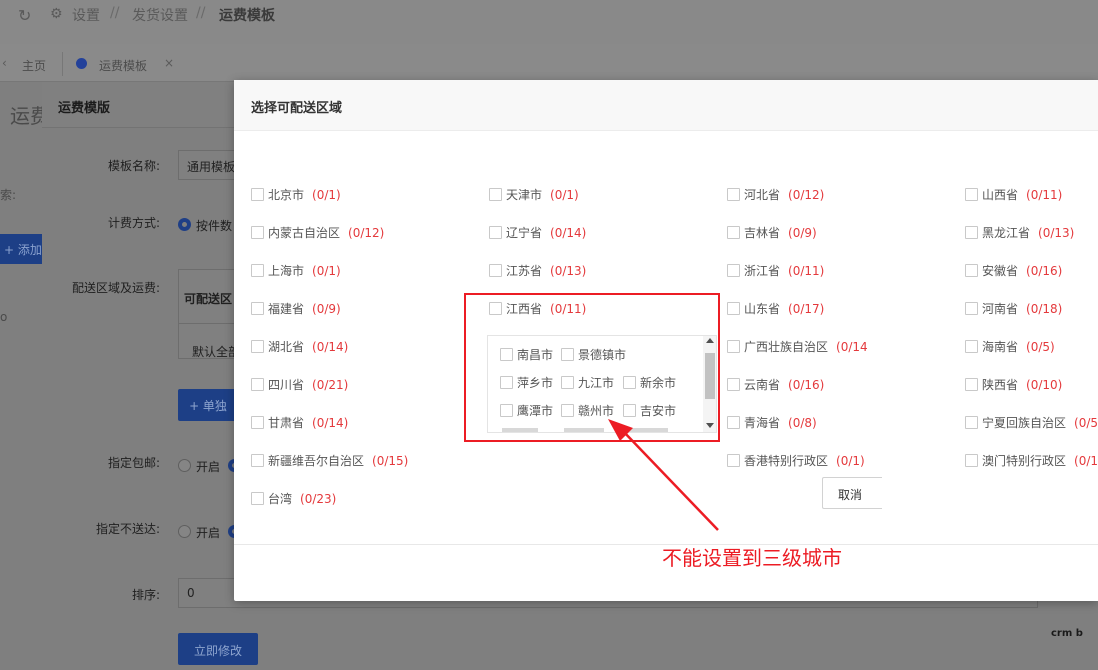 Image resolution: width=1098 pixels, height=670 pixels. Describe the element at coordinates (649, 383) in the screenshot. I see `city-item: 新余市` at that location.